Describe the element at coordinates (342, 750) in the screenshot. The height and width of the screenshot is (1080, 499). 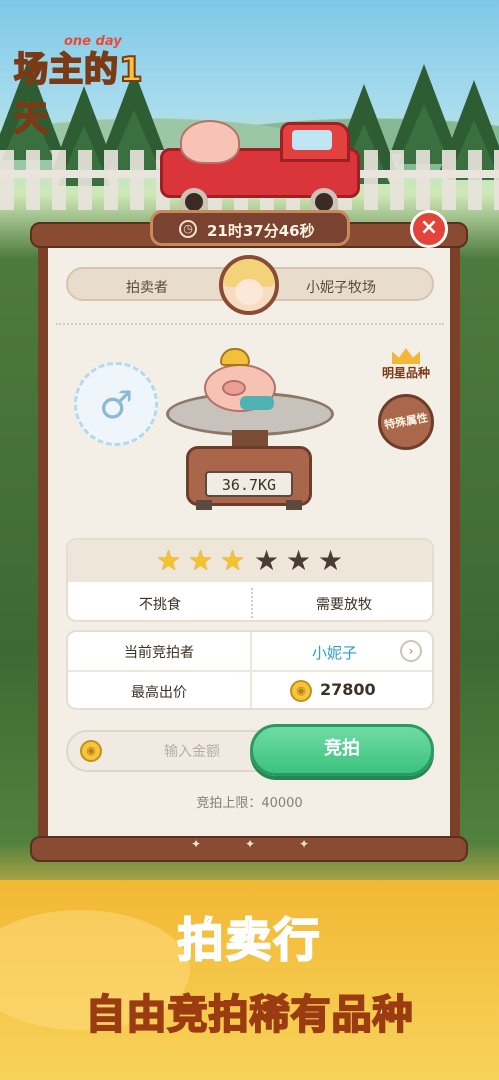
I see `bid-button: 竞拍` at that location.